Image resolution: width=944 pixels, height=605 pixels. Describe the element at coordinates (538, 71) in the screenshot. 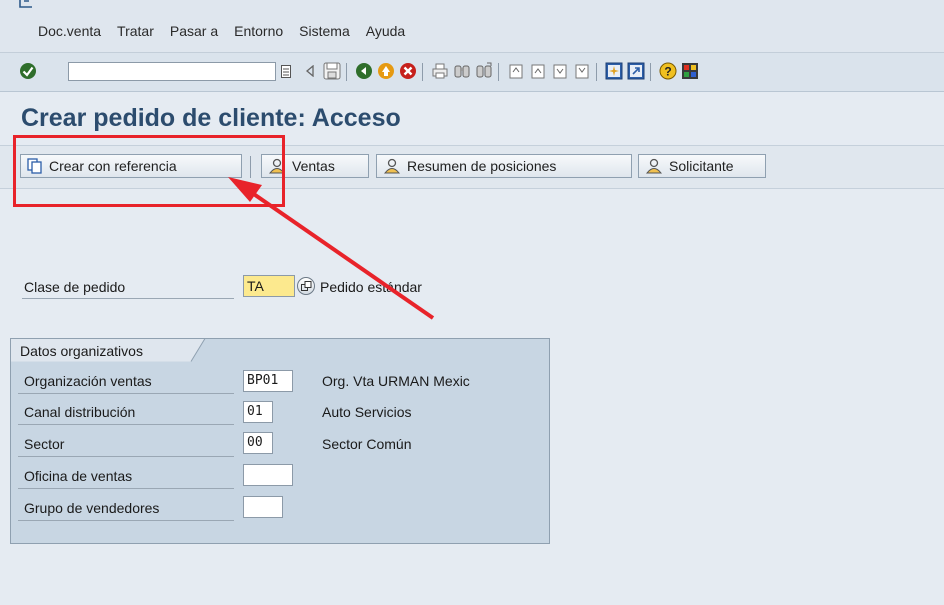

I see `previous-page-icon` at that location.